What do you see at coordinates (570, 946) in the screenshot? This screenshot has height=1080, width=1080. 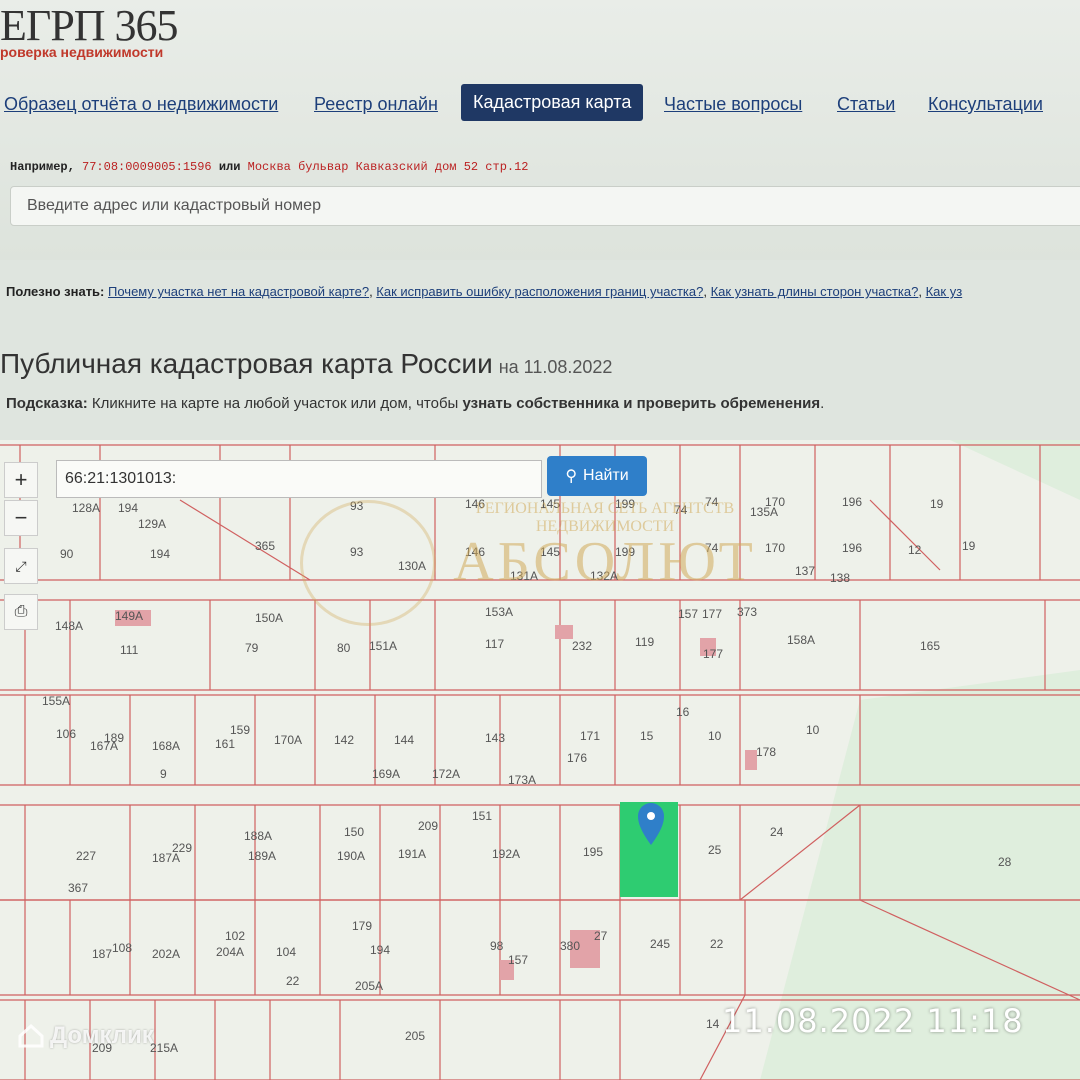 I see `parcel-label: 380` at bounding box center [570, 946].